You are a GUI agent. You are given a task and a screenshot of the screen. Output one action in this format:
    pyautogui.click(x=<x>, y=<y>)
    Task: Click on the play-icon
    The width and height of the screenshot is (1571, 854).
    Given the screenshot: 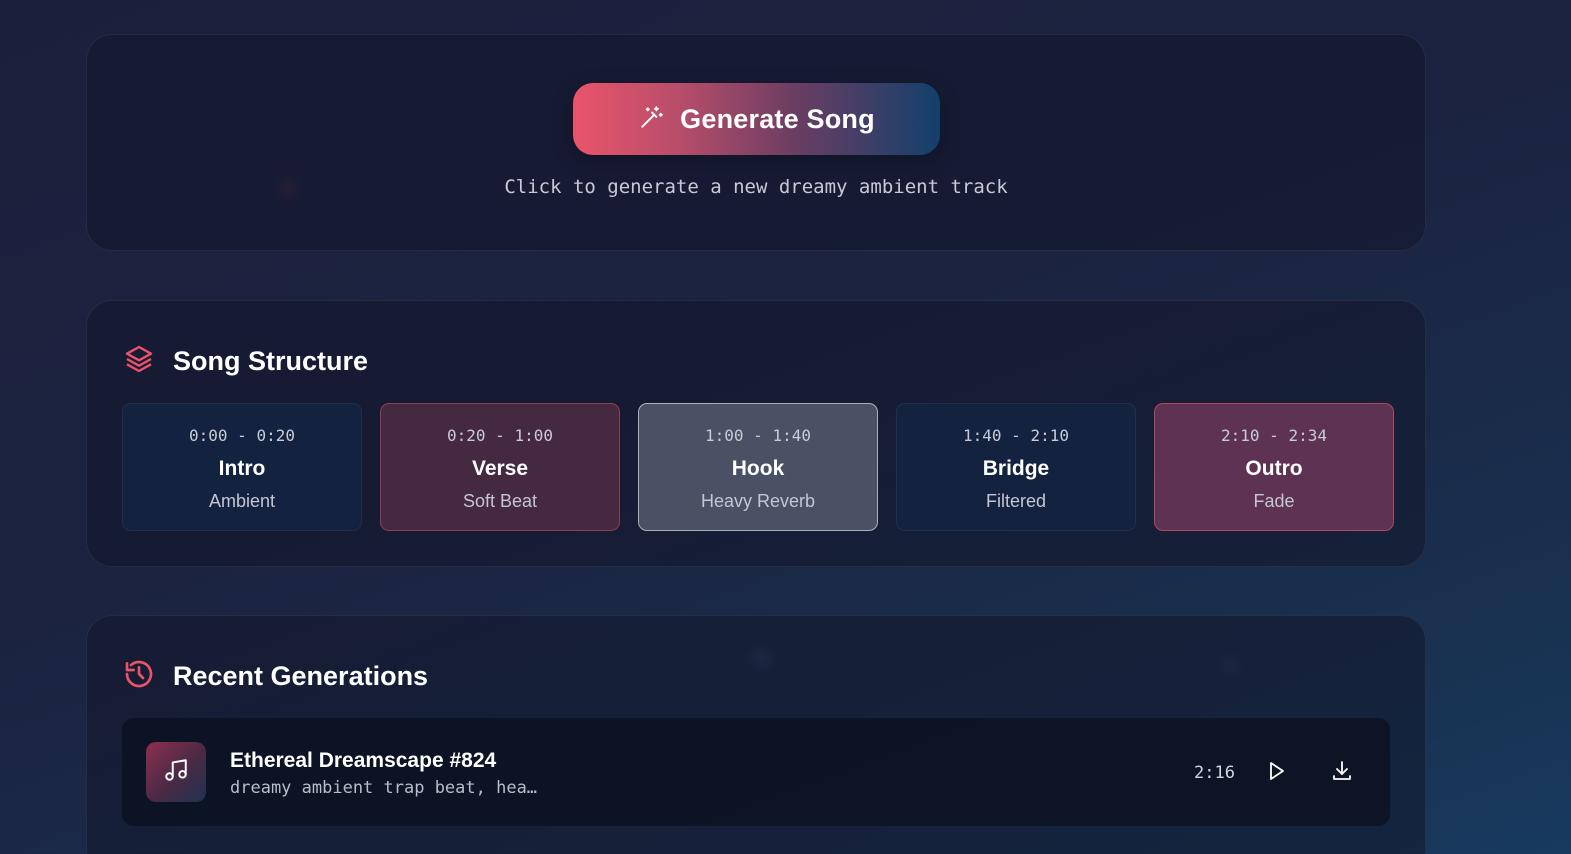 What is the action you would take?
    pyautogui.click(x=1276, y=772)
    